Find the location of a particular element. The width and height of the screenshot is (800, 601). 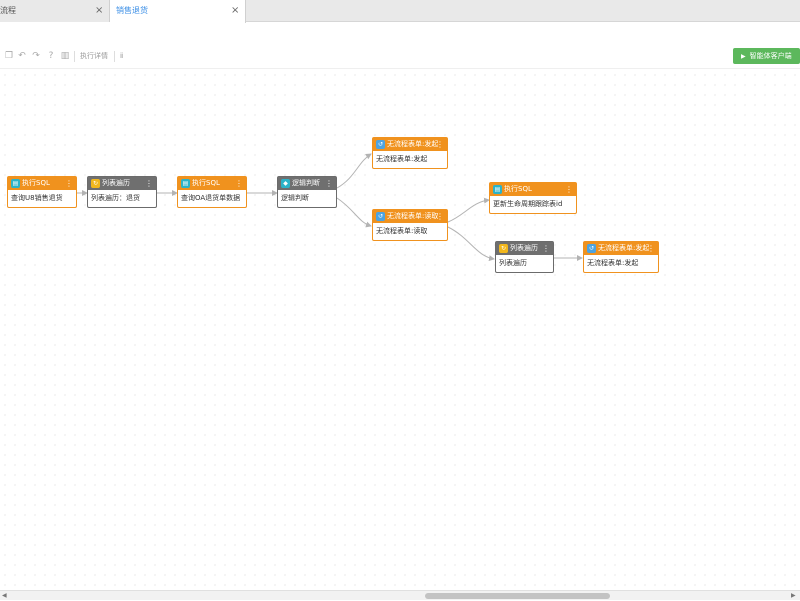

tab-bar: 流程 × 销售退货 × is located at coordinates (400, 11).